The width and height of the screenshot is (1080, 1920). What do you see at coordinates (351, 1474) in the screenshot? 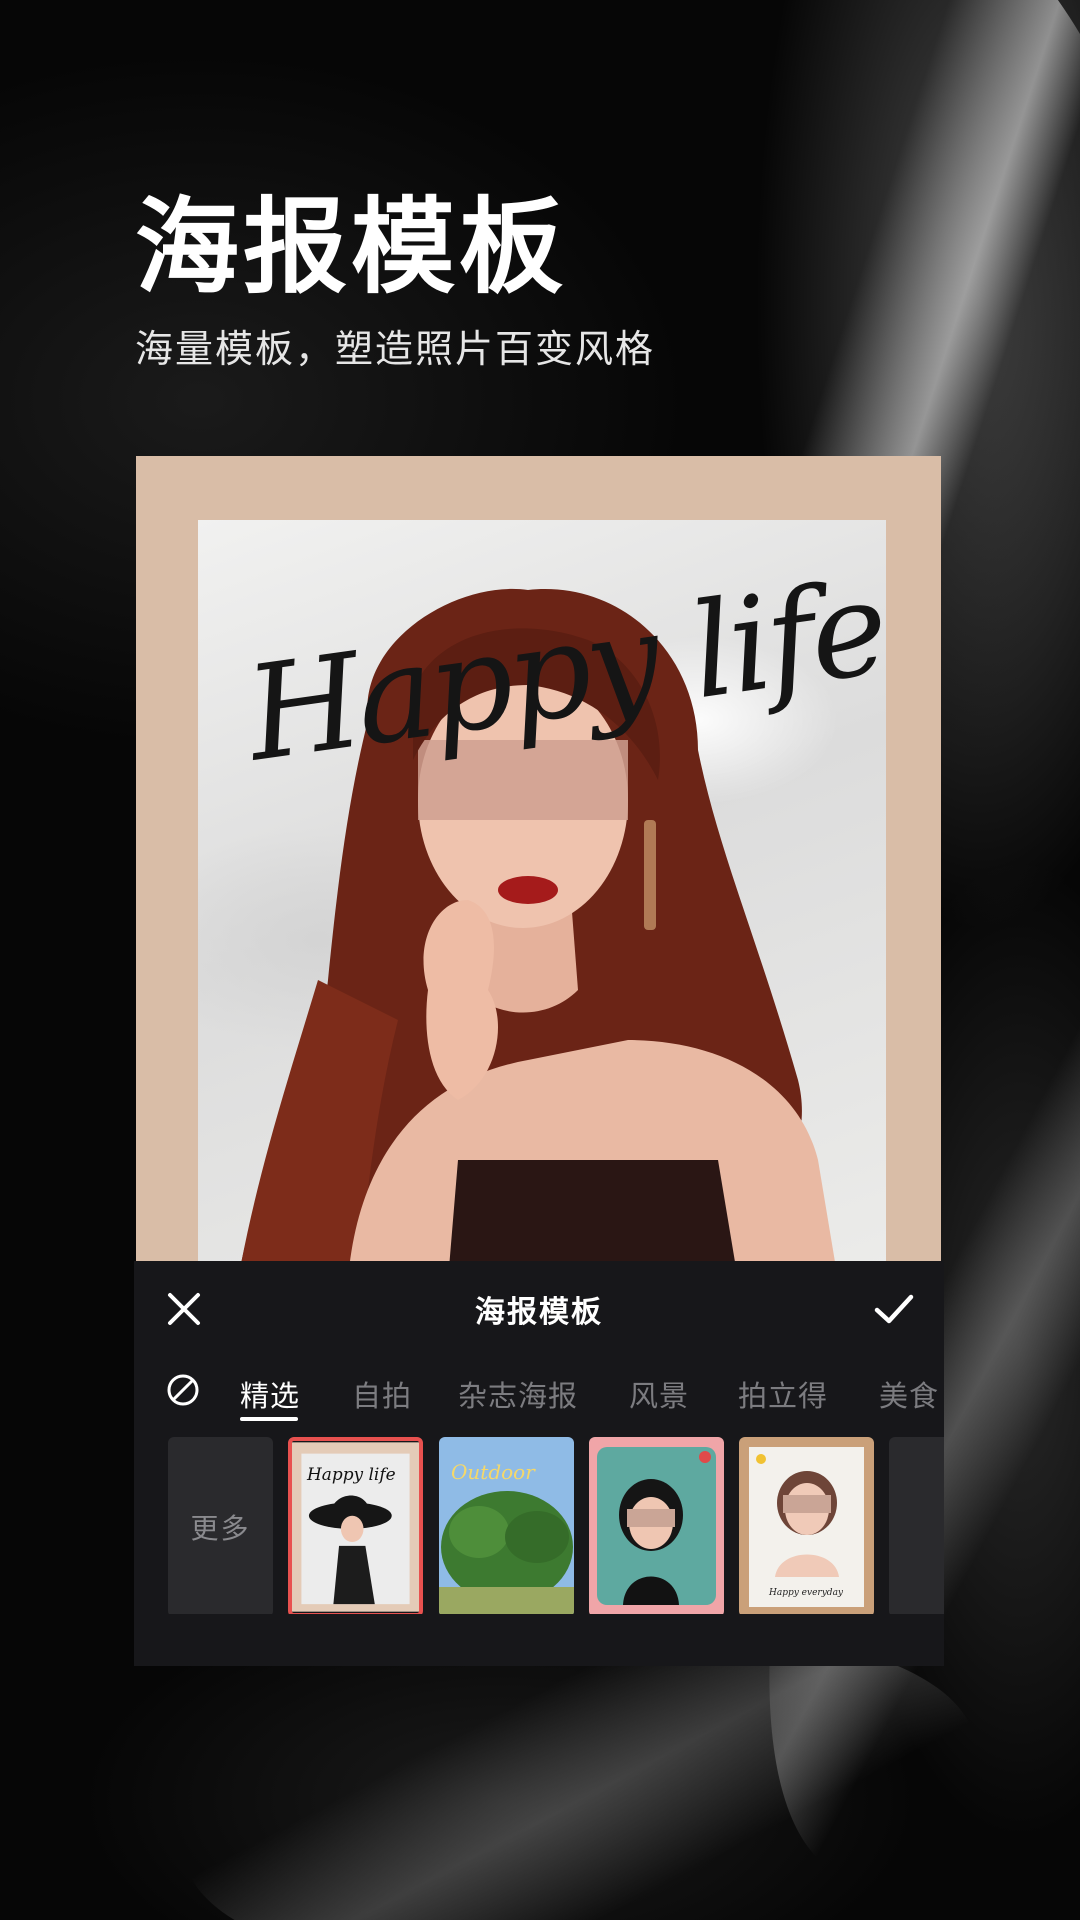
I see `template-script-text: Happy life` at bounding box center [351, 1474].